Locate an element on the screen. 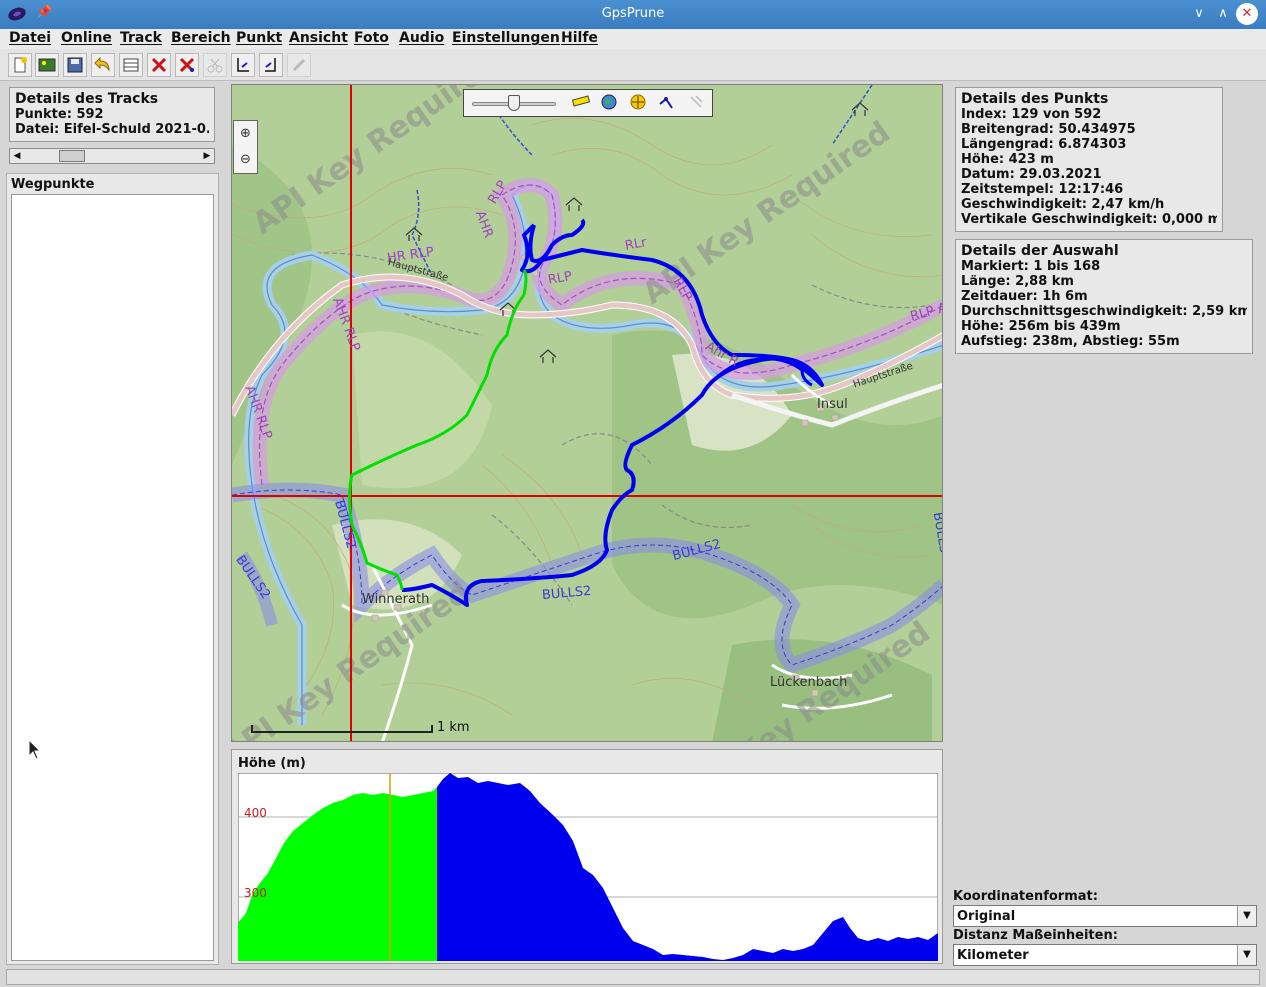  map-scale-label: 1 km is located at coordinates (453, 727).